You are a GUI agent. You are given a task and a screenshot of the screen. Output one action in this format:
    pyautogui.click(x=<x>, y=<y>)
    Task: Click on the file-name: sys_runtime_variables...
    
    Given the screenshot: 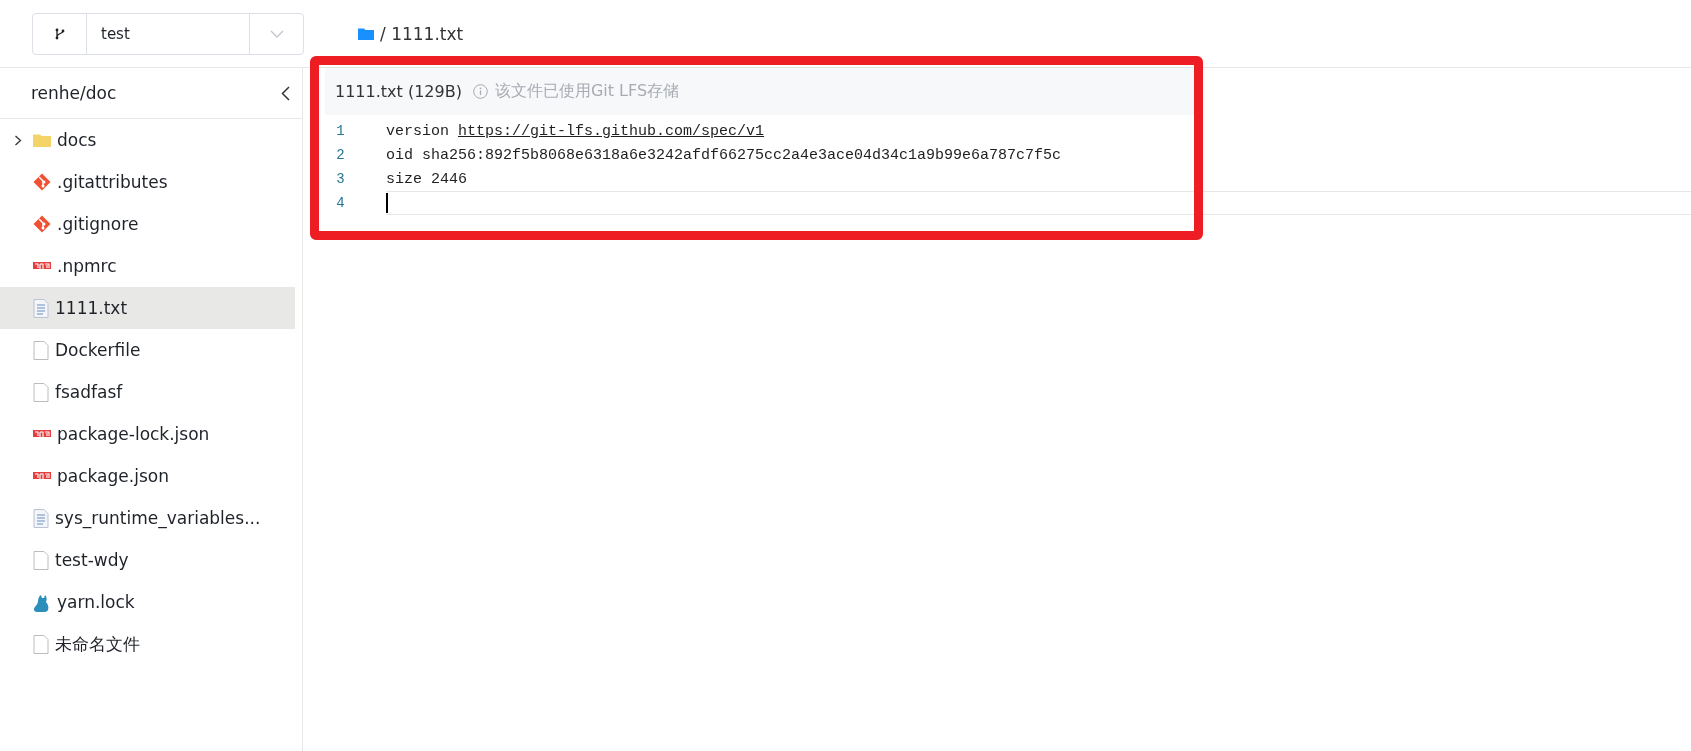 What is the action you would take?
    pyautogui.click(x=158, y=518)
    